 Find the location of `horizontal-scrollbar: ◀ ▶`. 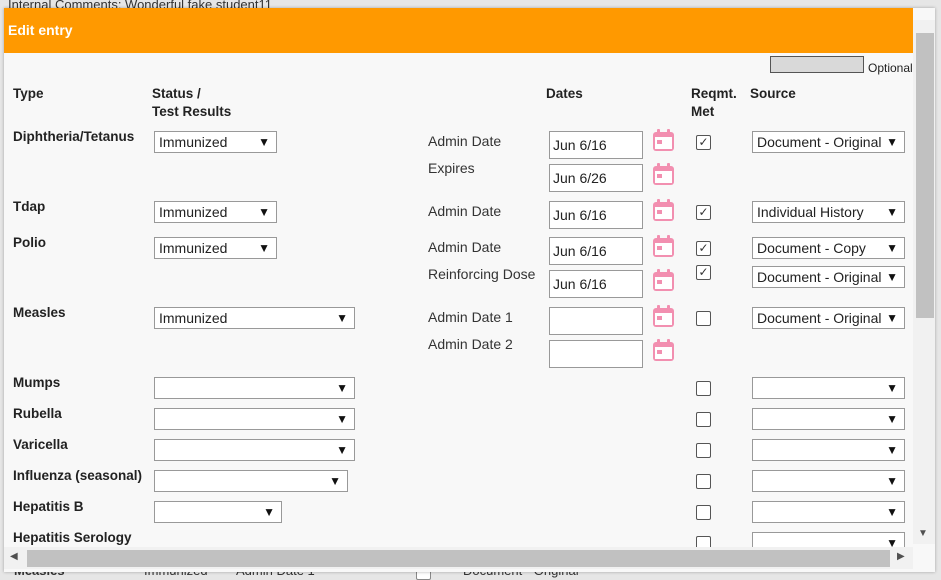

horizontal-scrollbar: ◀ ▶ is located at coordinates (458, 558).